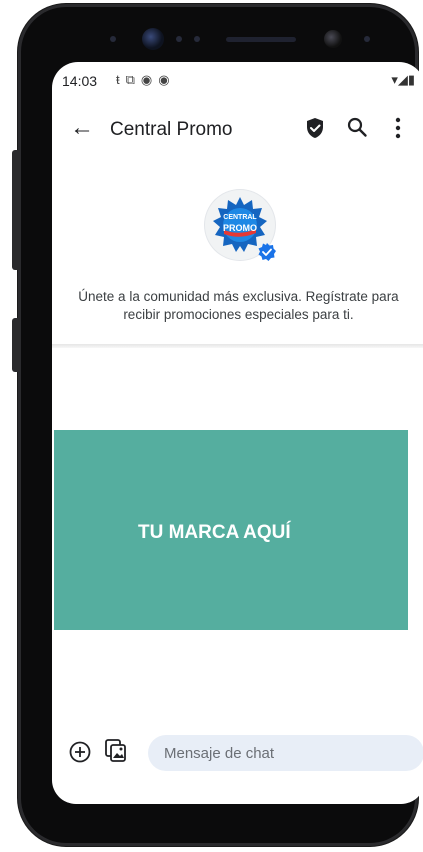 The width and height of the screenshot is (423, 852). I want to click on logo-line1: CENTRAL, so click(240, 217).